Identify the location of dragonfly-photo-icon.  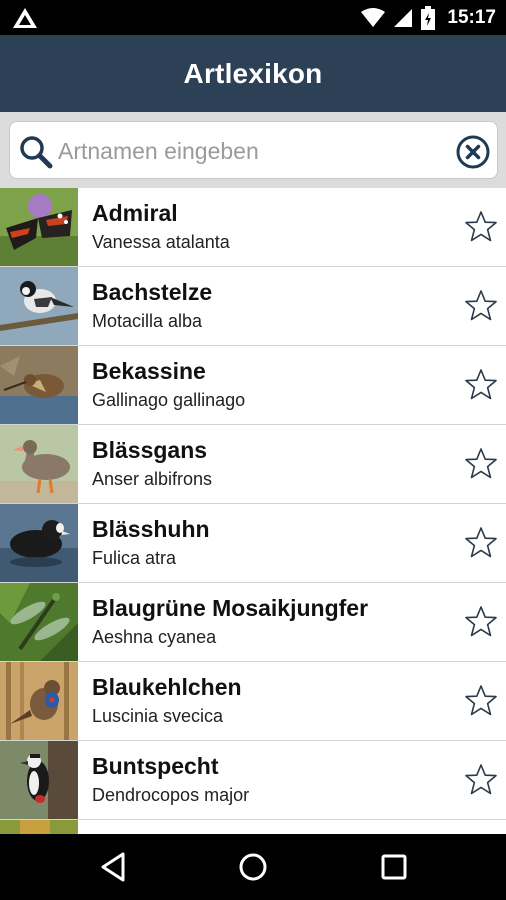
(39, 622).